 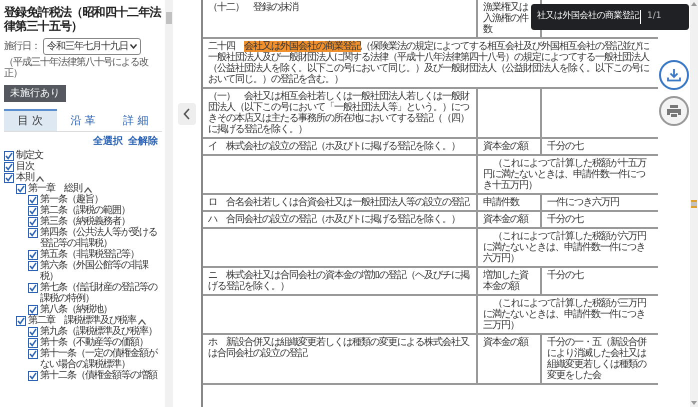 I want to click on table-cell: ロ 合名会社若しくは合資会社又は一般社団法人等の設立の登記, so click(x=340, y=202).